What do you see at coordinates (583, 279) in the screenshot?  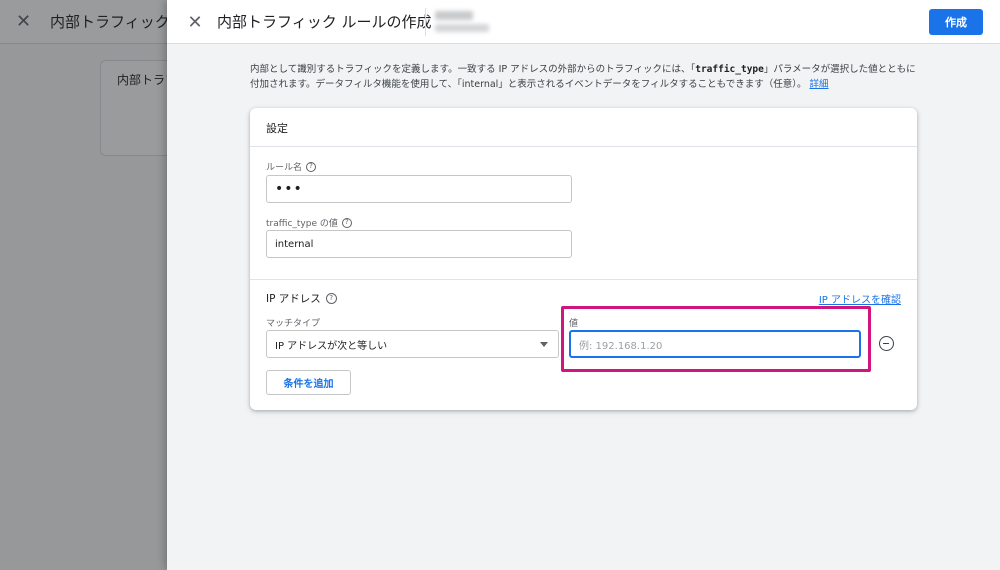 I see `ip-section-divider` at bounding box center [583, 279].